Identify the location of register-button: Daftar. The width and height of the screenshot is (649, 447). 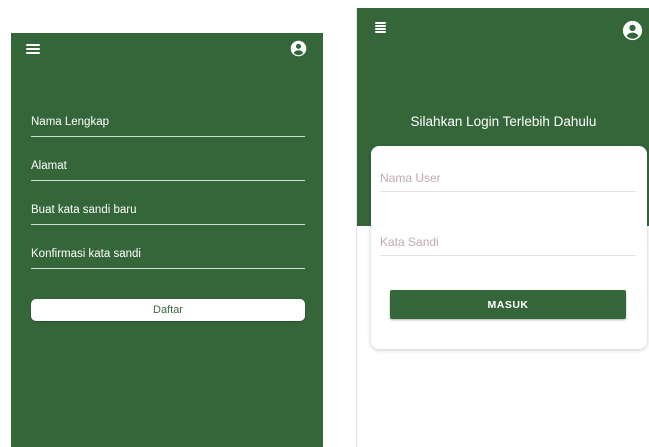
(168, 310).